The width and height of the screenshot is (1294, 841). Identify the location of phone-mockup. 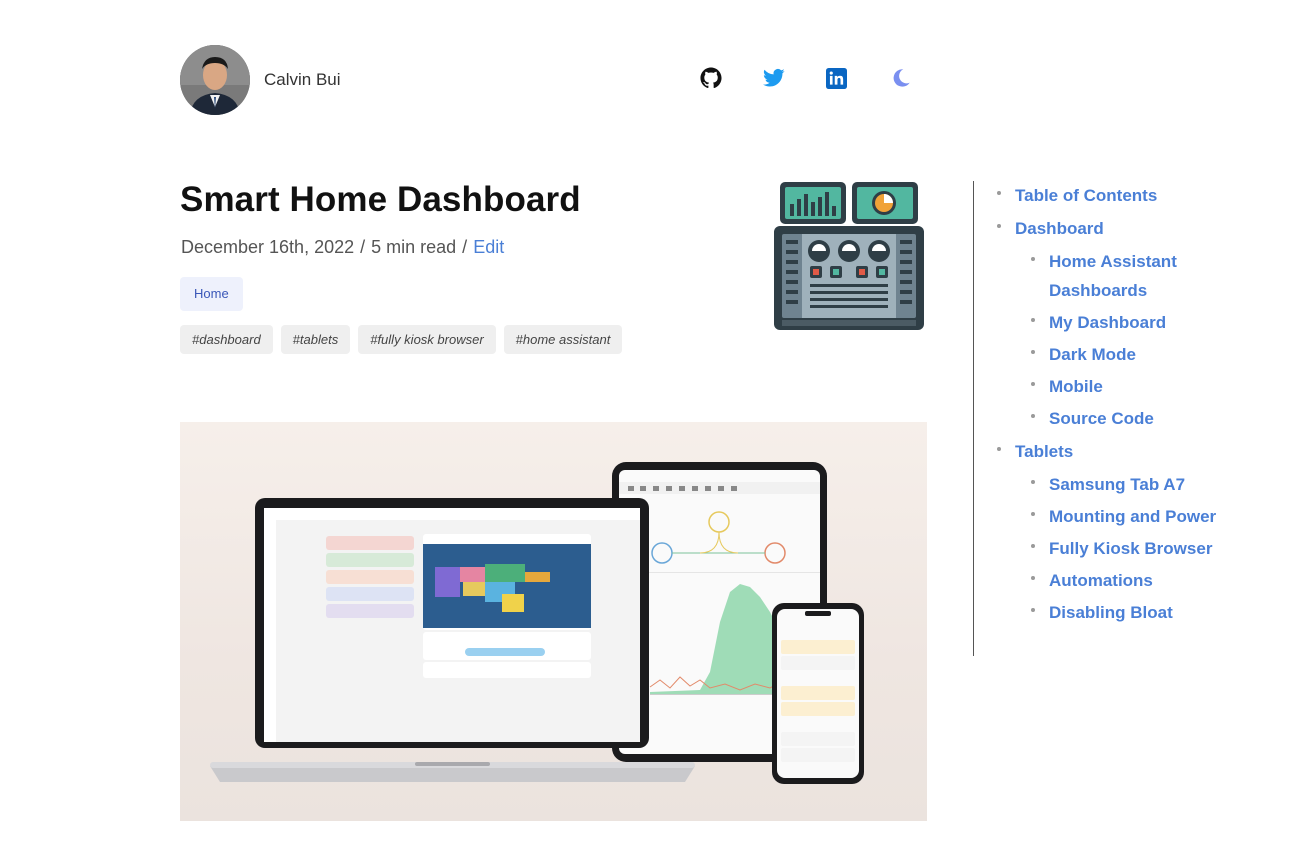
(818, 693).